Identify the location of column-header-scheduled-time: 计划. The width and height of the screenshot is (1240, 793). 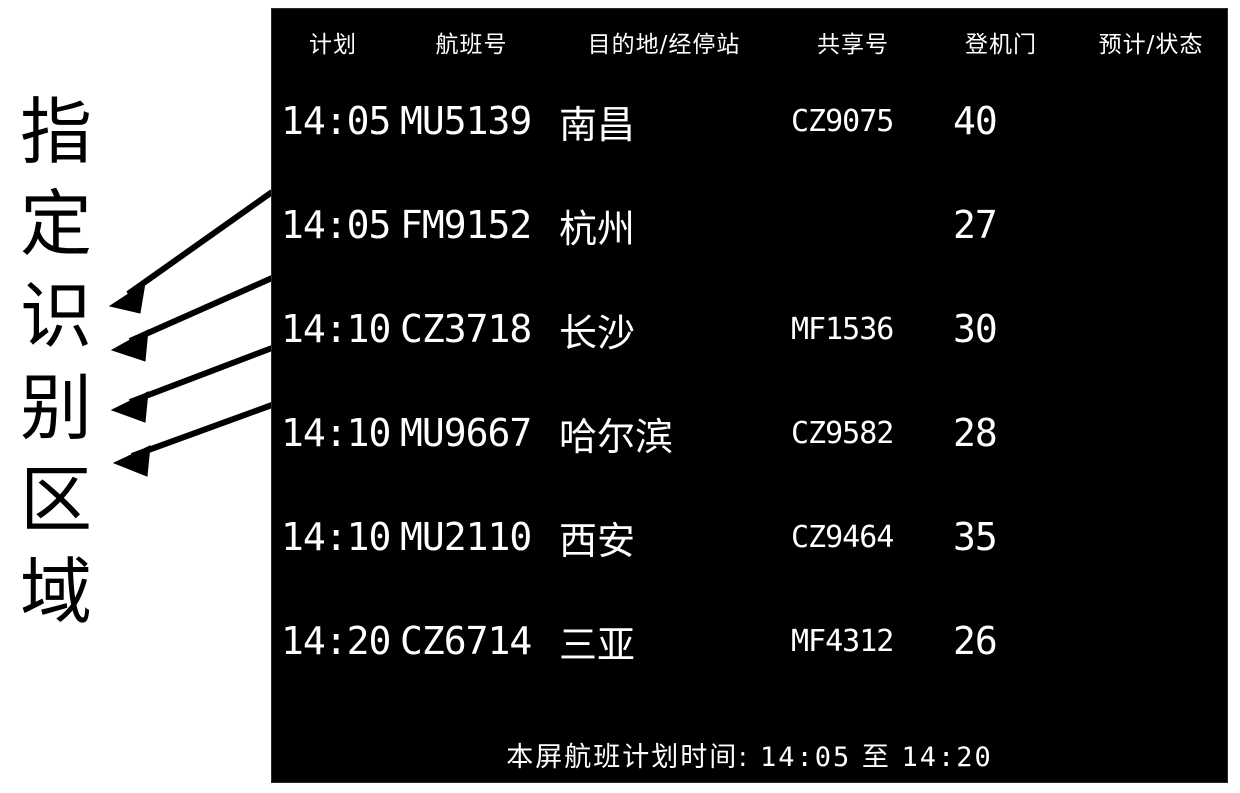
(333, 45).